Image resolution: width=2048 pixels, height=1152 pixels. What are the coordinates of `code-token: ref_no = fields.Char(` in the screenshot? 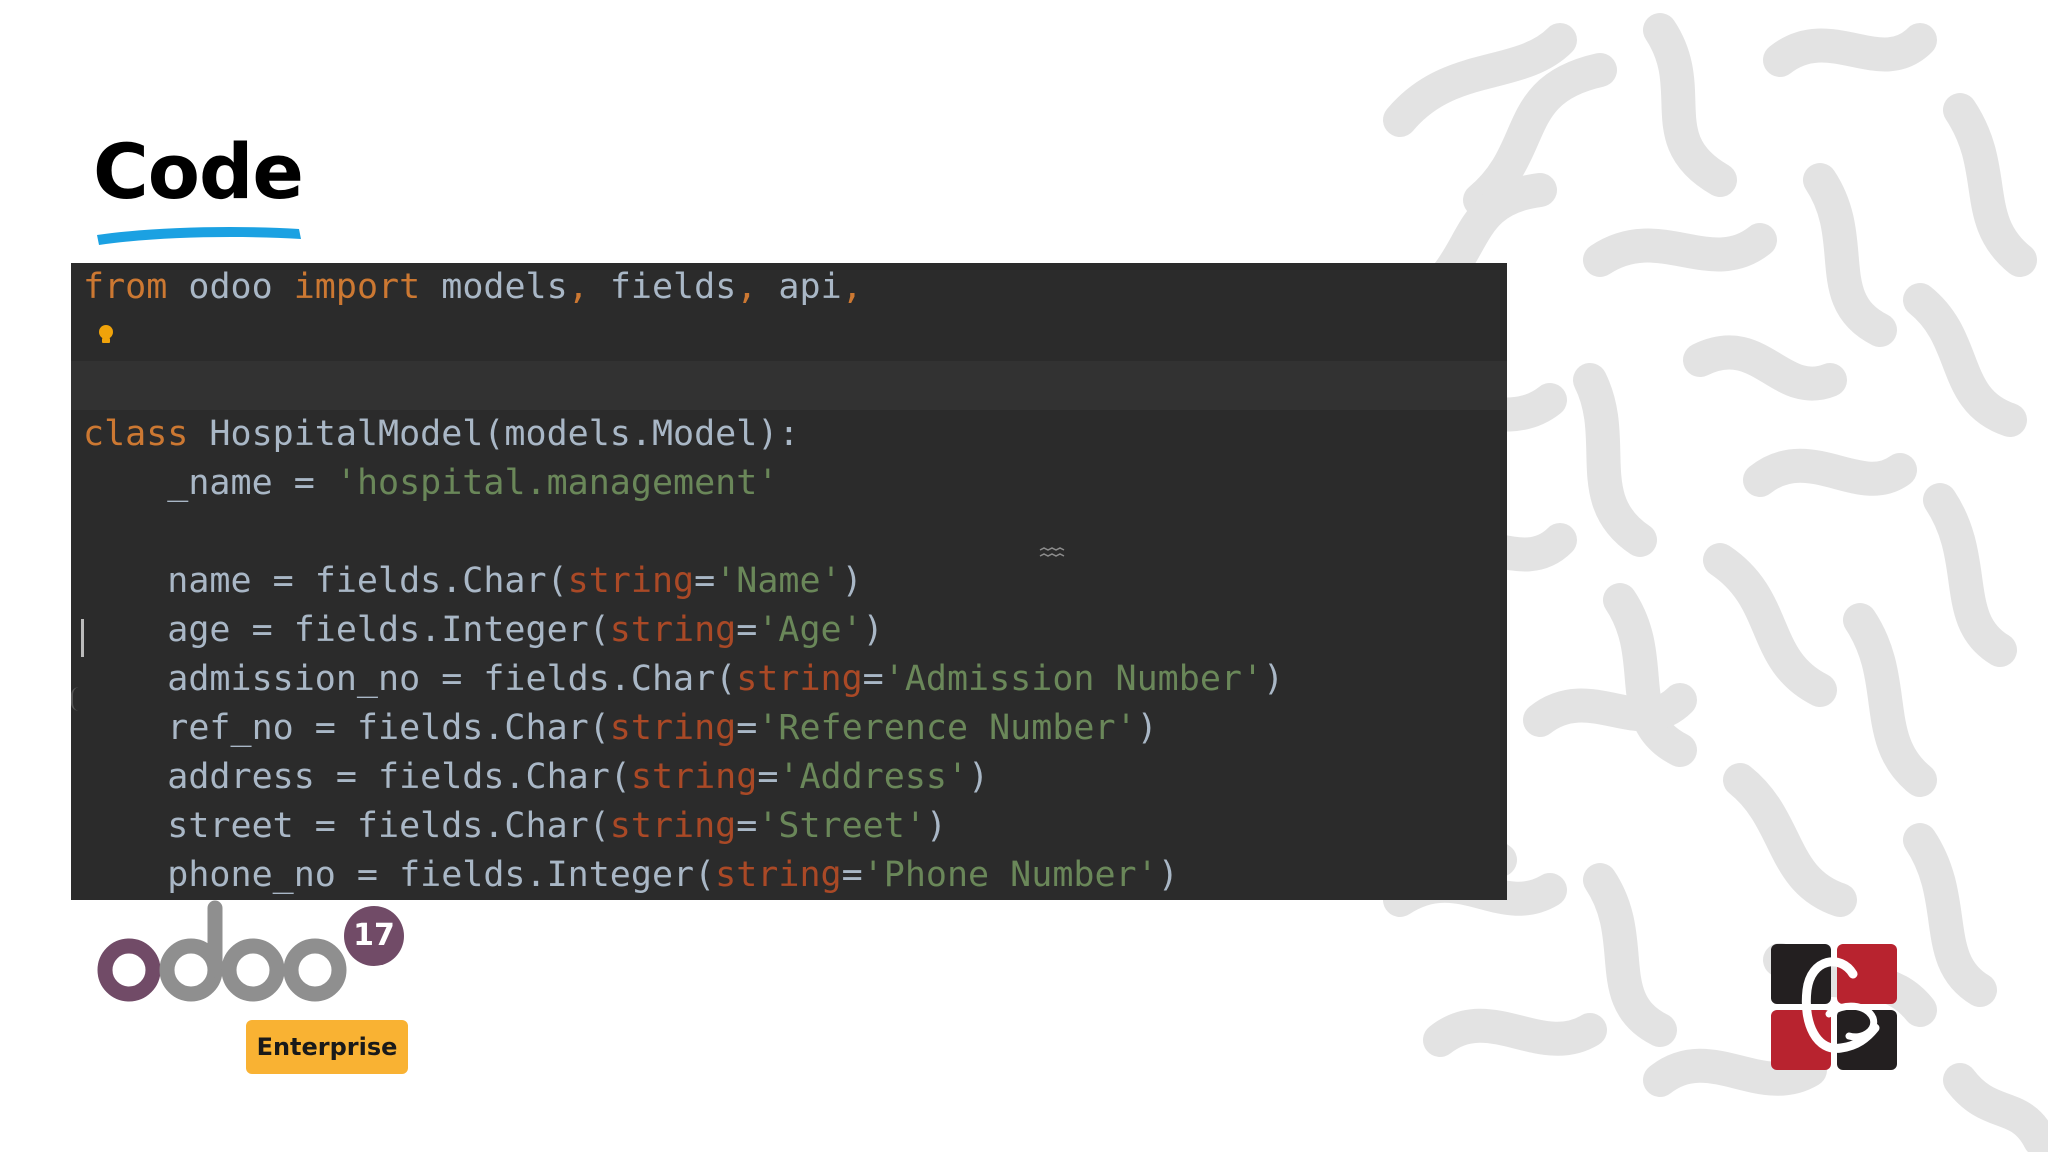 It's located at (346, 728).